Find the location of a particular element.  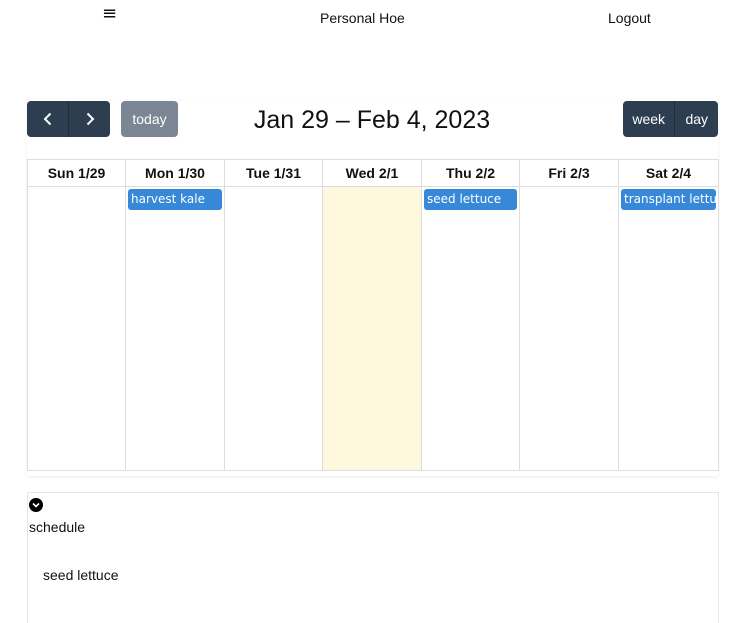

day-header: Wed 2/1 is located at coordinates (372, 173).